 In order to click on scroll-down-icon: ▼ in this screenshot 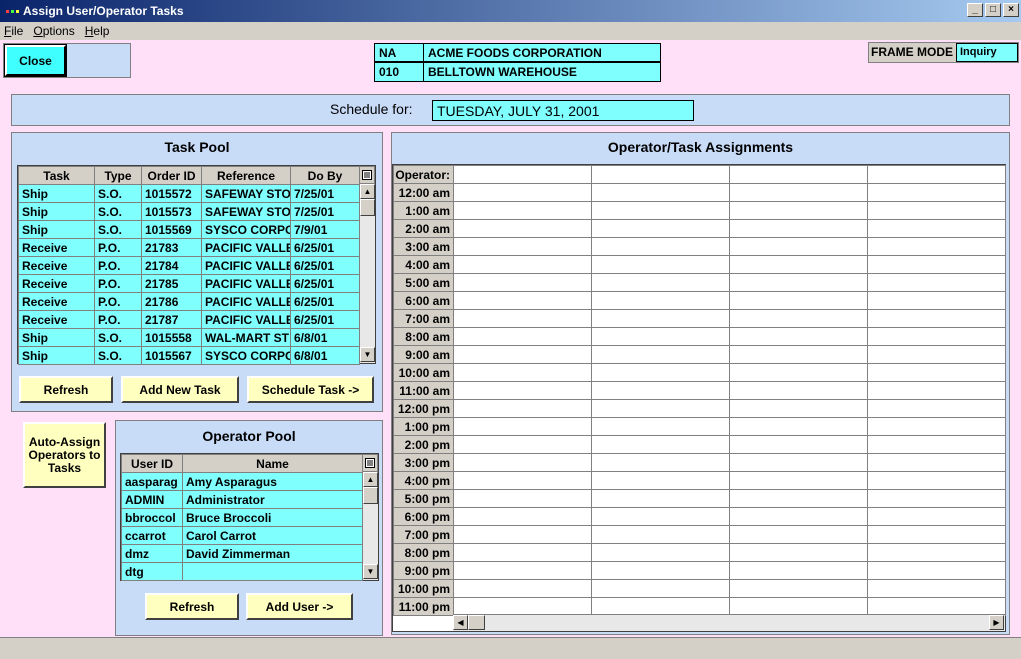, I will do `click(367, 354)`.